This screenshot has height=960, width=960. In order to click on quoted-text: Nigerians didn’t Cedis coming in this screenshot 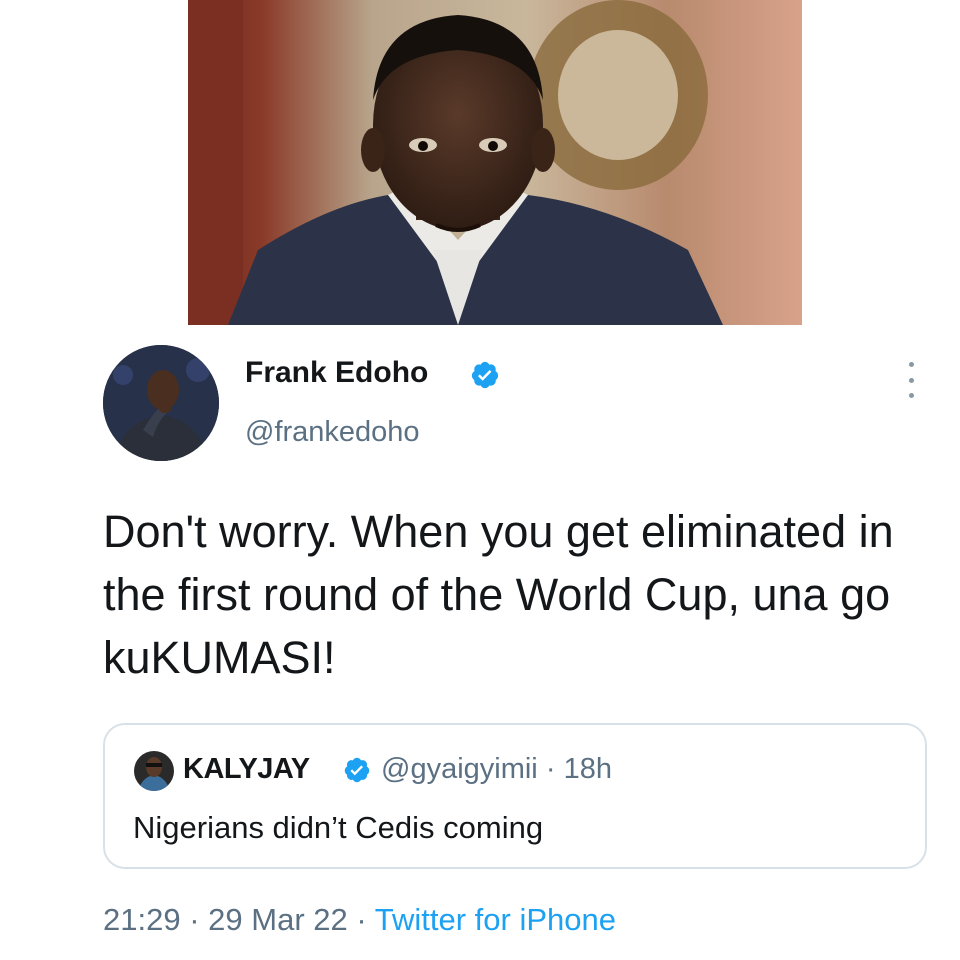, I will do `click(338, 827)`.